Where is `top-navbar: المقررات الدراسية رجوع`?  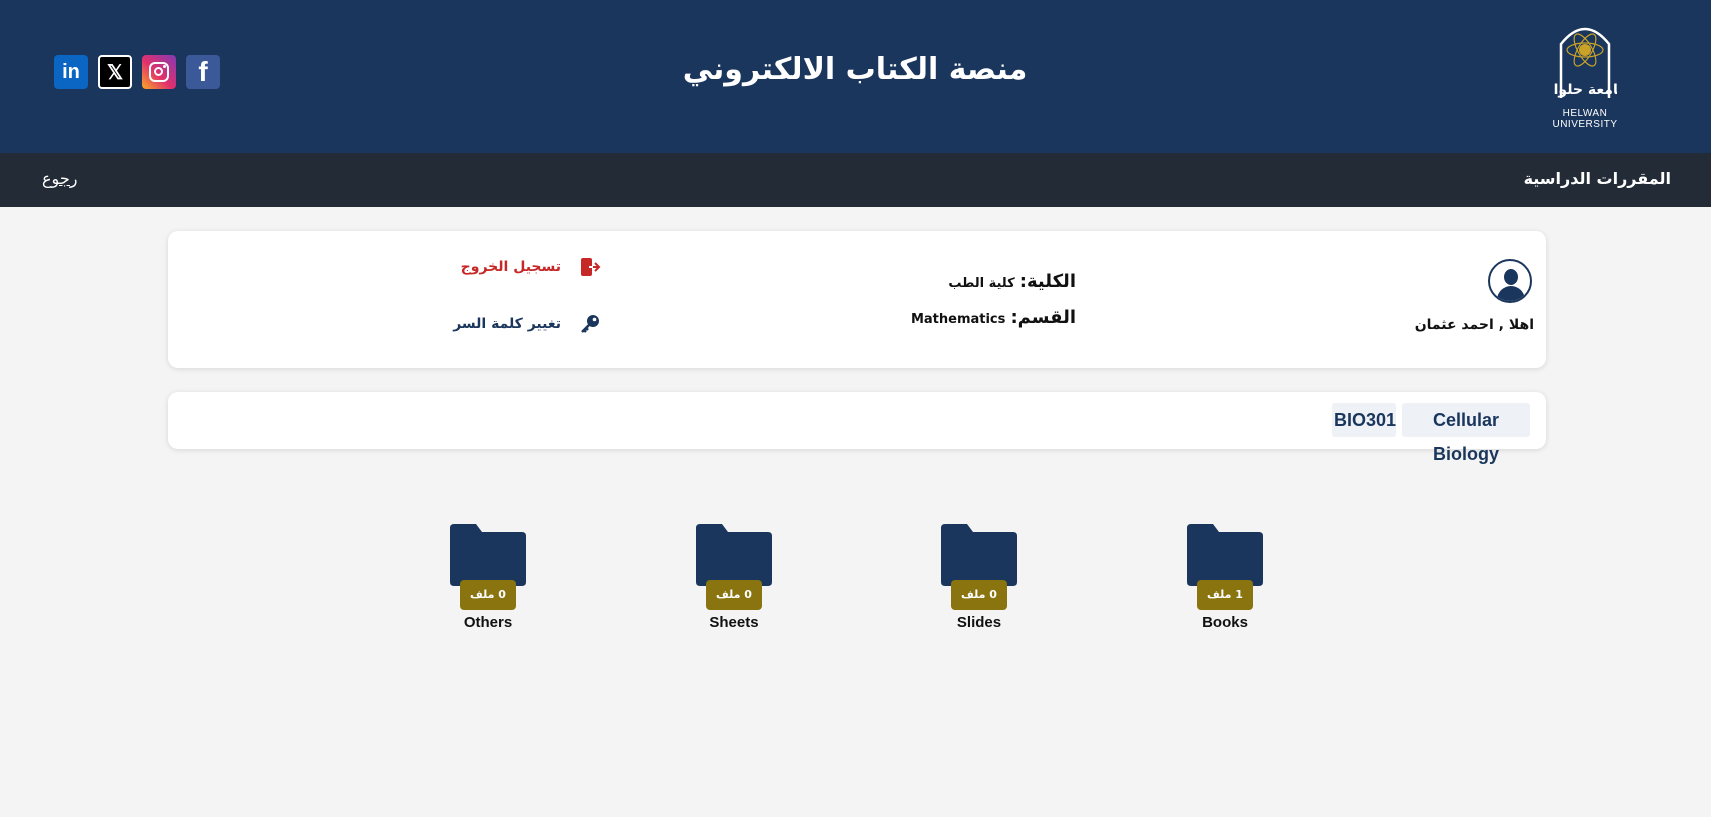 top-navbar: المقررات الدراسية رجوع is located at coordinates (855, 180).